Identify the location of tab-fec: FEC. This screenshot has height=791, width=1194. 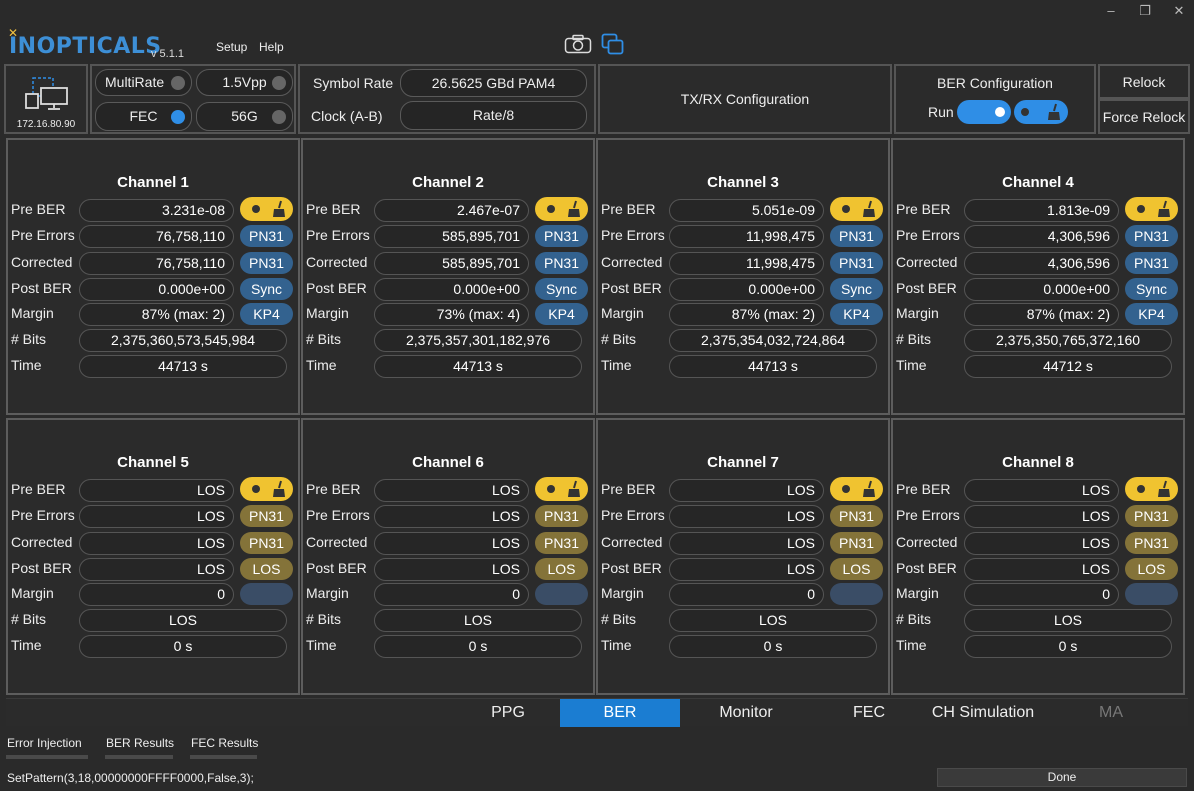
(869, 713).